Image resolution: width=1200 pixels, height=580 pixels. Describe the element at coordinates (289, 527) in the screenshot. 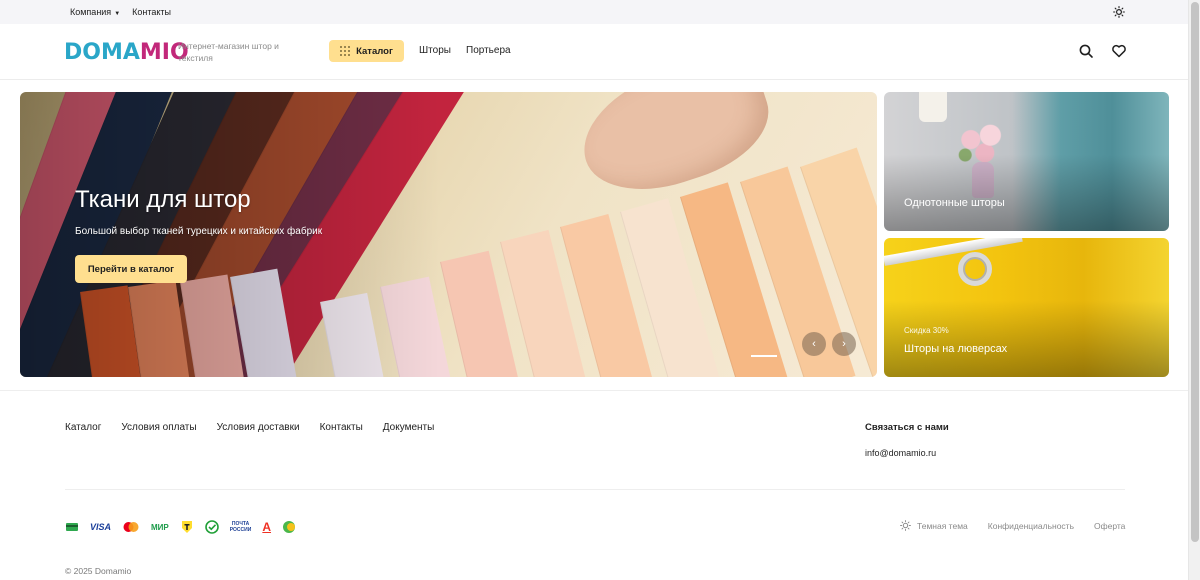

I see `yandex-pay-icon` at that location.